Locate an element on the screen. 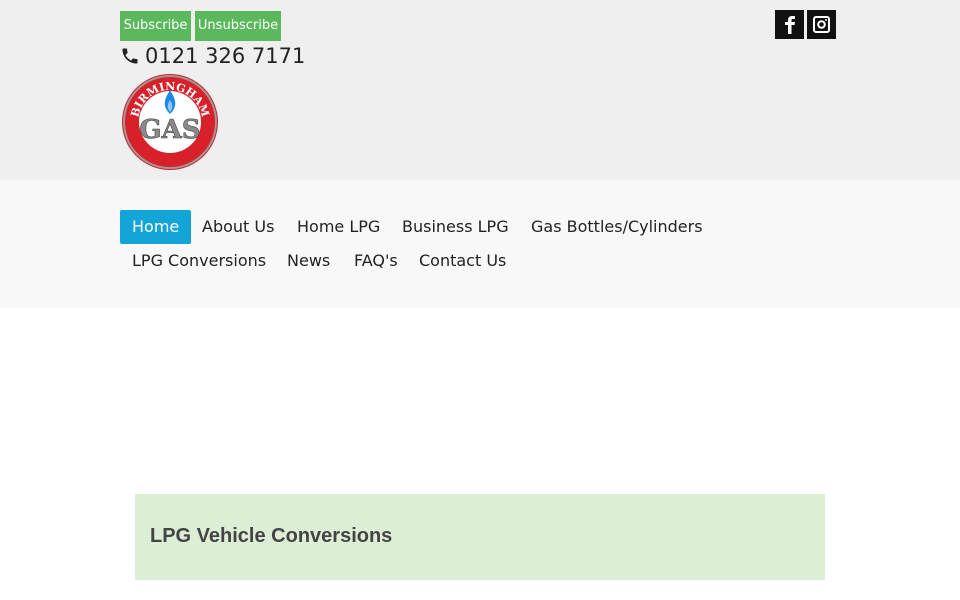 The image size is (960, 600). nav-item-home-lpg: Home LPG is located at coordinates (338, 227).